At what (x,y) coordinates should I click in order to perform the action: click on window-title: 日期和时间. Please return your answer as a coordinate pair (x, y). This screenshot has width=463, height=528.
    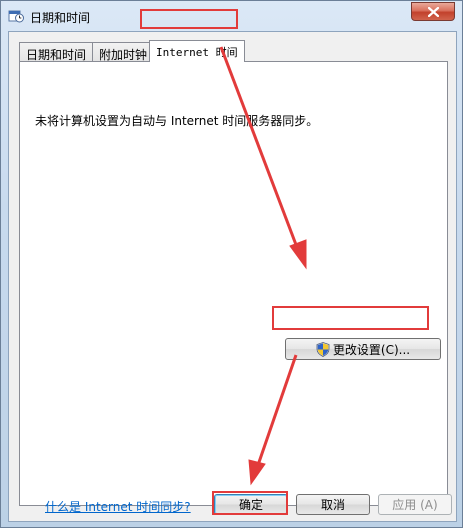
    Looking at the image, I should click on (60, 18).